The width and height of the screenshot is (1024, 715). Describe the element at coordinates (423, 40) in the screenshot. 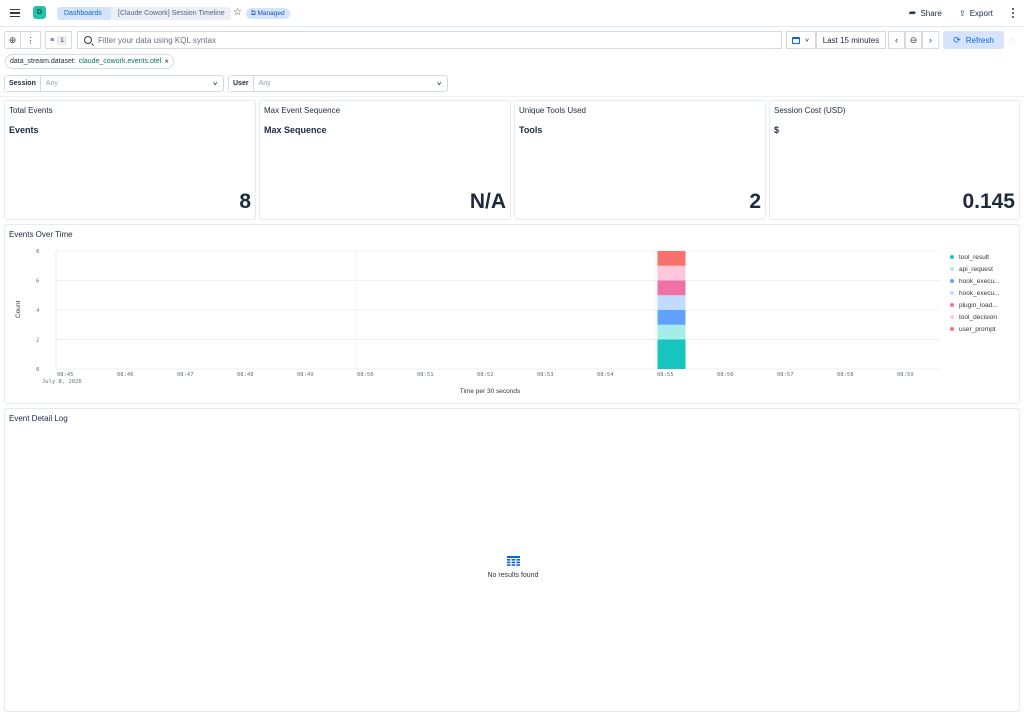

I see `kql-search-input` at that location.